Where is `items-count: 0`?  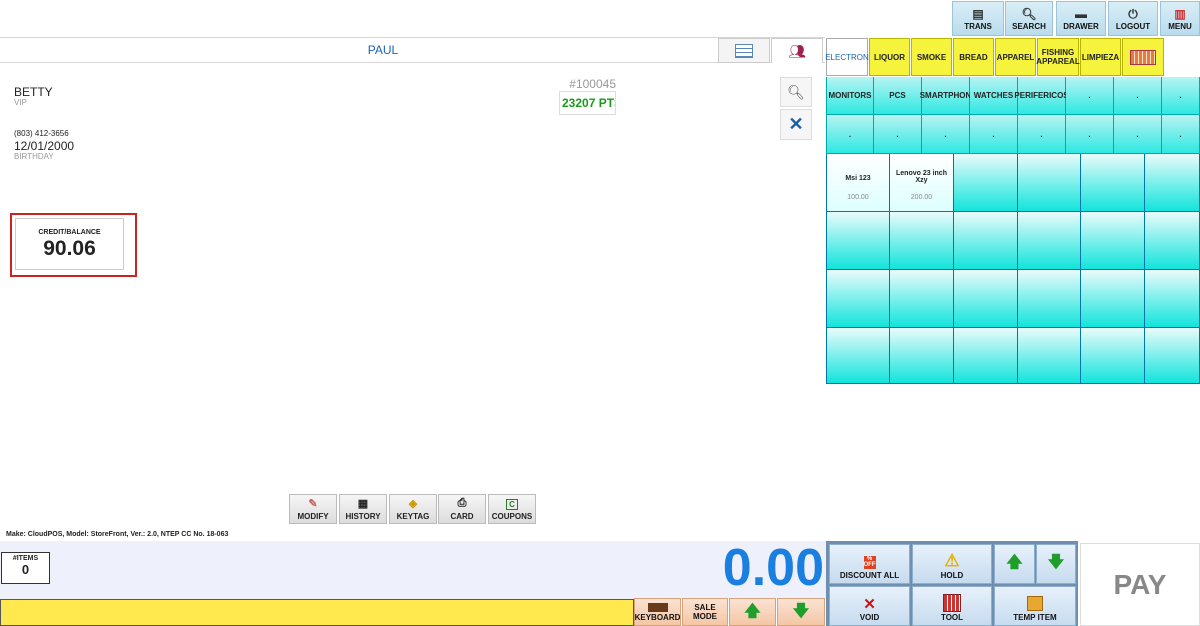
items-count: 0 is located at coordinates (25, 569).